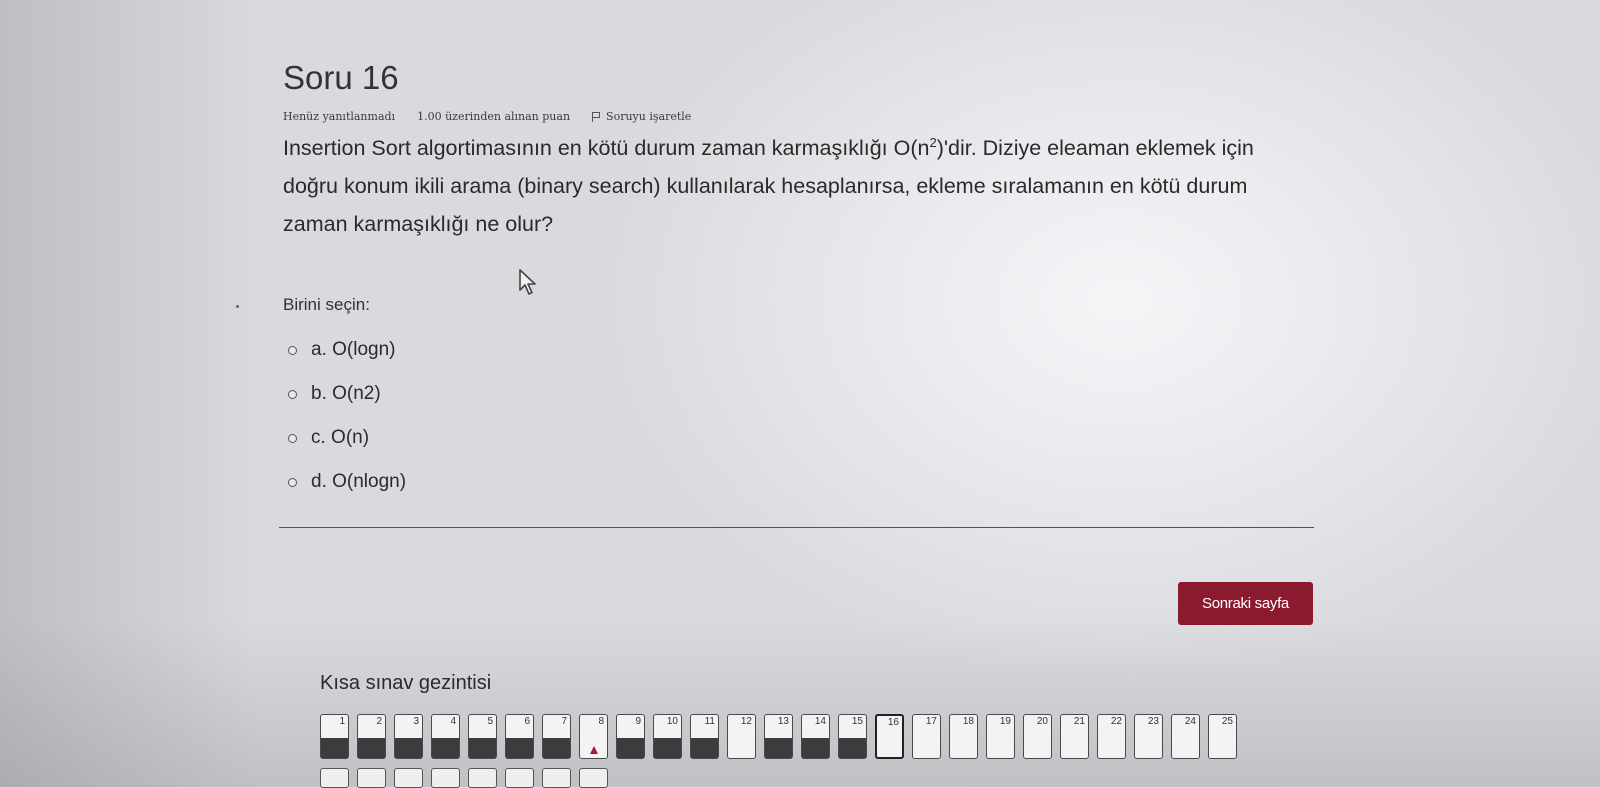 The width and height of the screenshot is (1600, 788). What do you see at coordinates (1074, 736) in the screenshot?
I see `nav-item-21: 21` at bounding box center [1074, 736].